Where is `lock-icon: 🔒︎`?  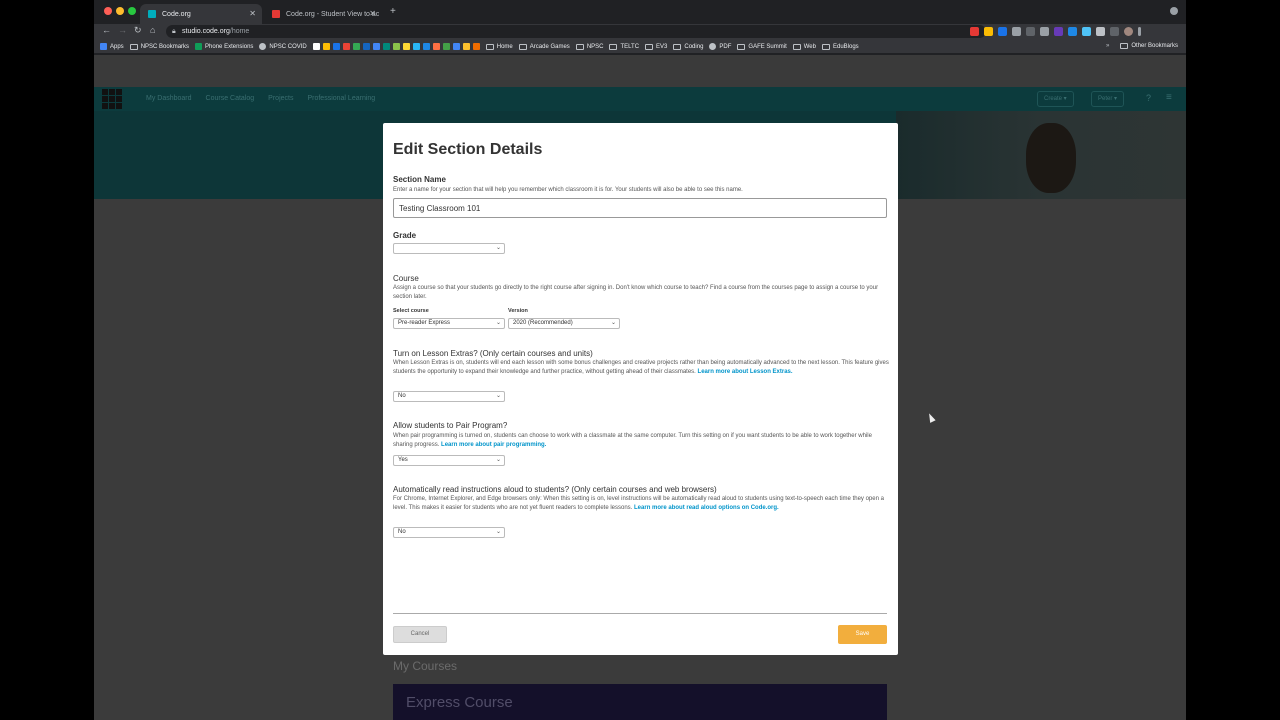
lock-icon: 🔒︎ is located at coordinates (174, 31).